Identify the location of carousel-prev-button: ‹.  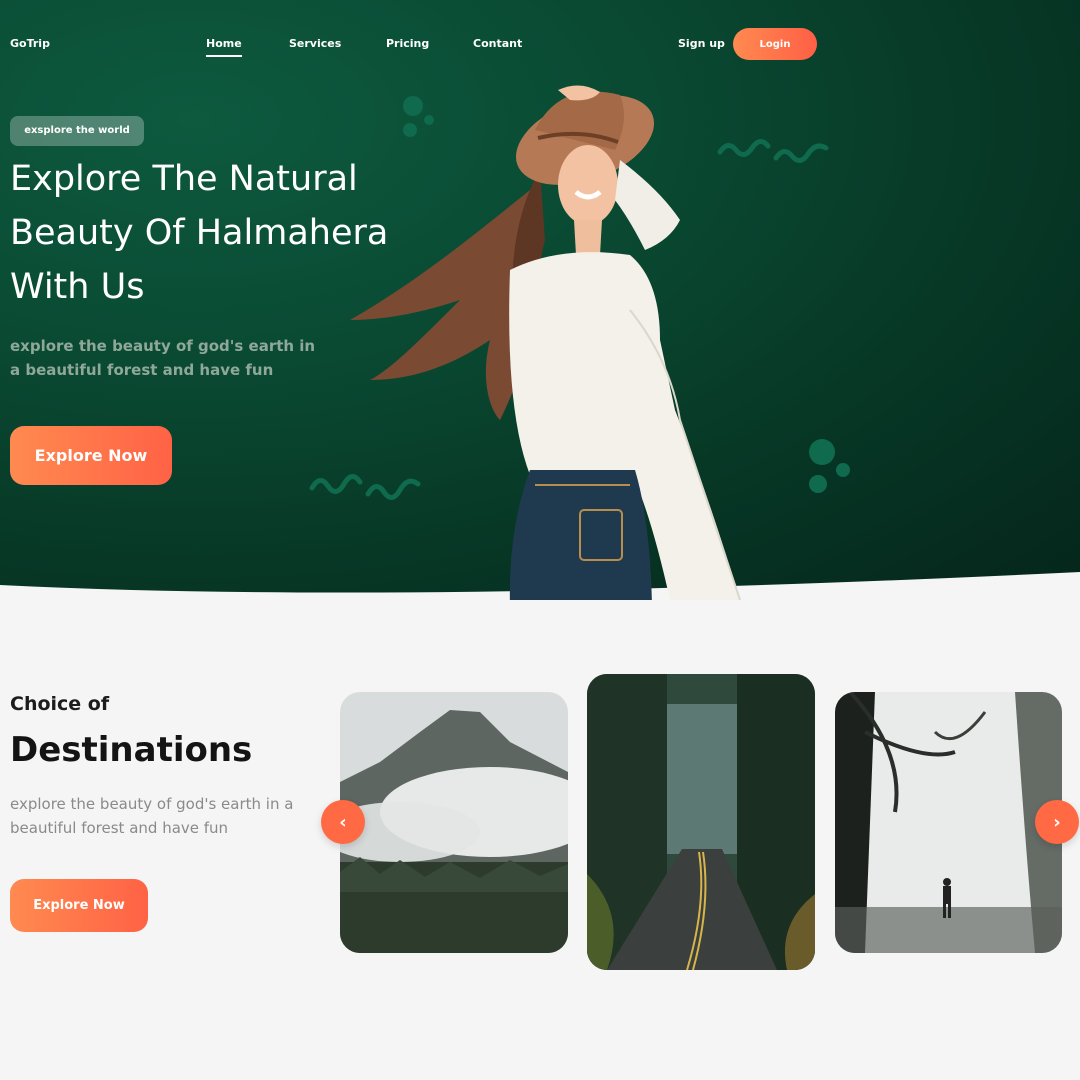
(343, 822).